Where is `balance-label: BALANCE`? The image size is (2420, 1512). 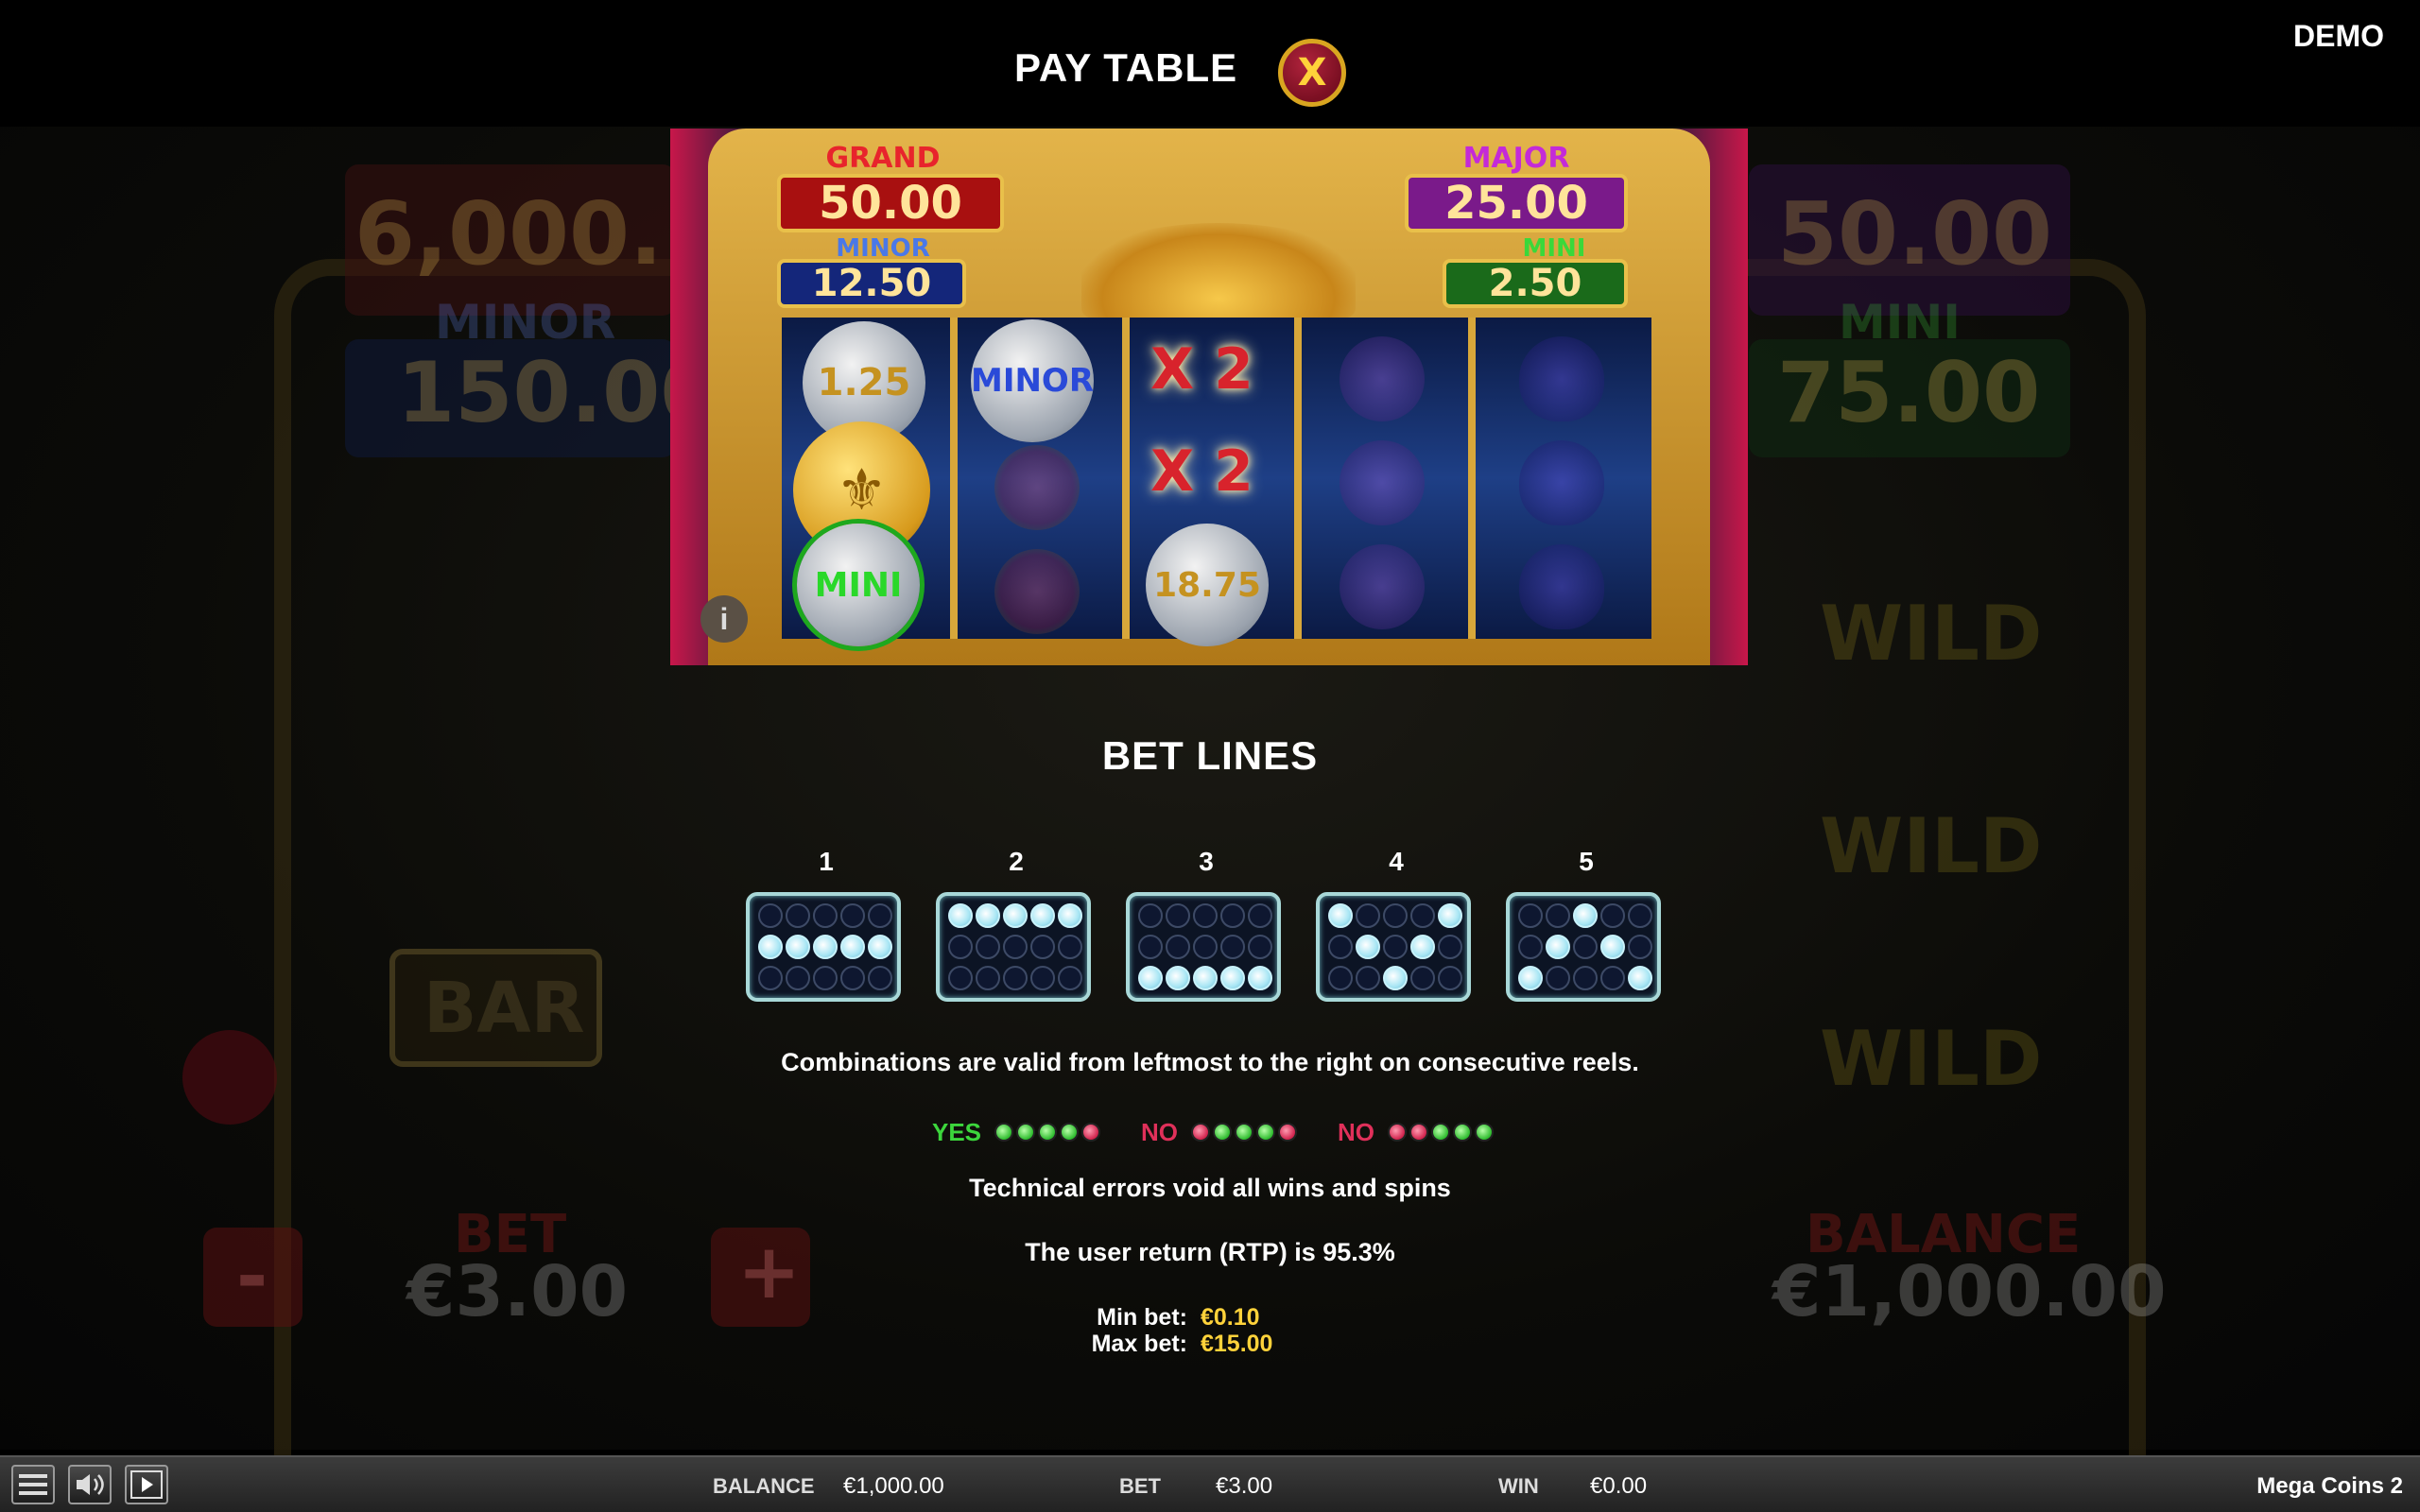 balance-label: BALANCE is located at coordinates (764, 1486).